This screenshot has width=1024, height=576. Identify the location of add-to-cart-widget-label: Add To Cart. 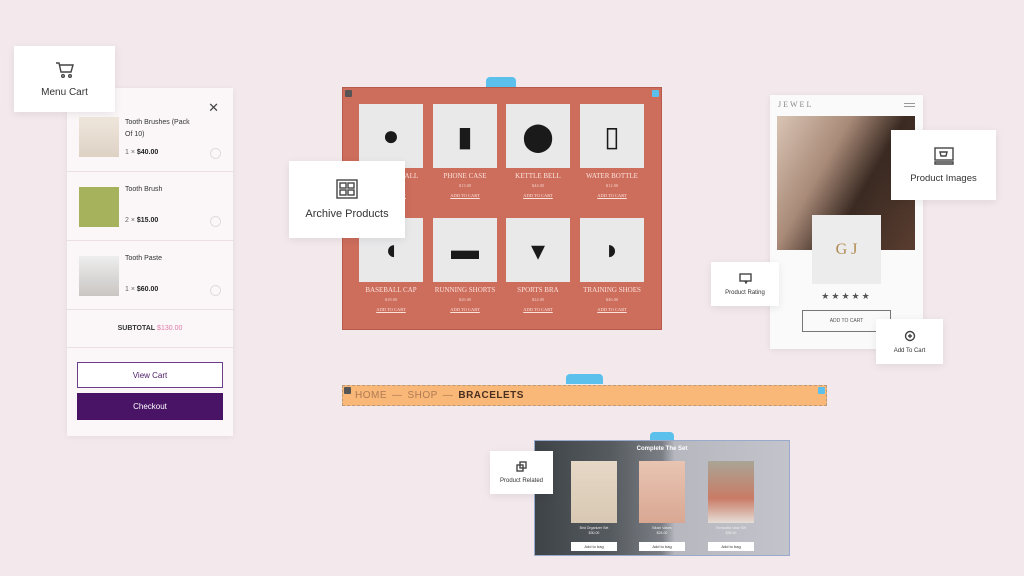
(909, 341).